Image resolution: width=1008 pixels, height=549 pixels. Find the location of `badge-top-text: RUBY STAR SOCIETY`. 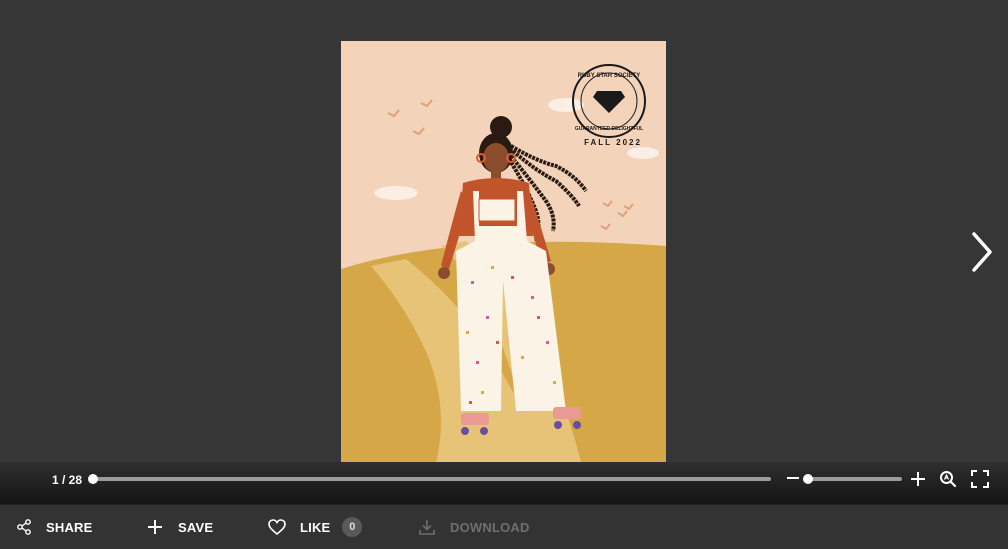

badge-top-text: RUBY STAR SOCIETY is located at coordinates (609, 76).